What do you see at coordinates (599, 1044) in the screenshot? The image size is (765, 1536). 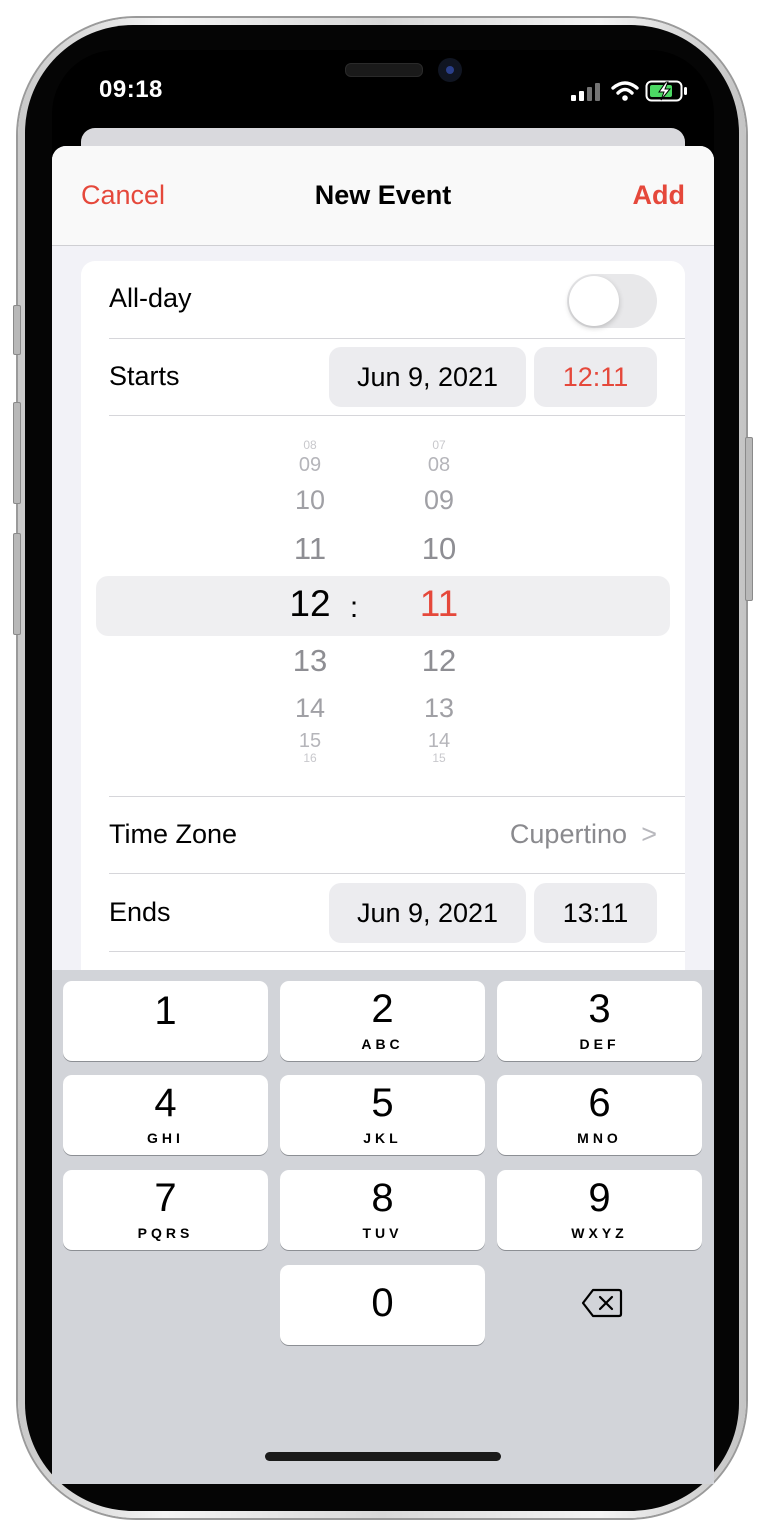 I see `key-letters: DEF` at bounding box center [599, 1044].